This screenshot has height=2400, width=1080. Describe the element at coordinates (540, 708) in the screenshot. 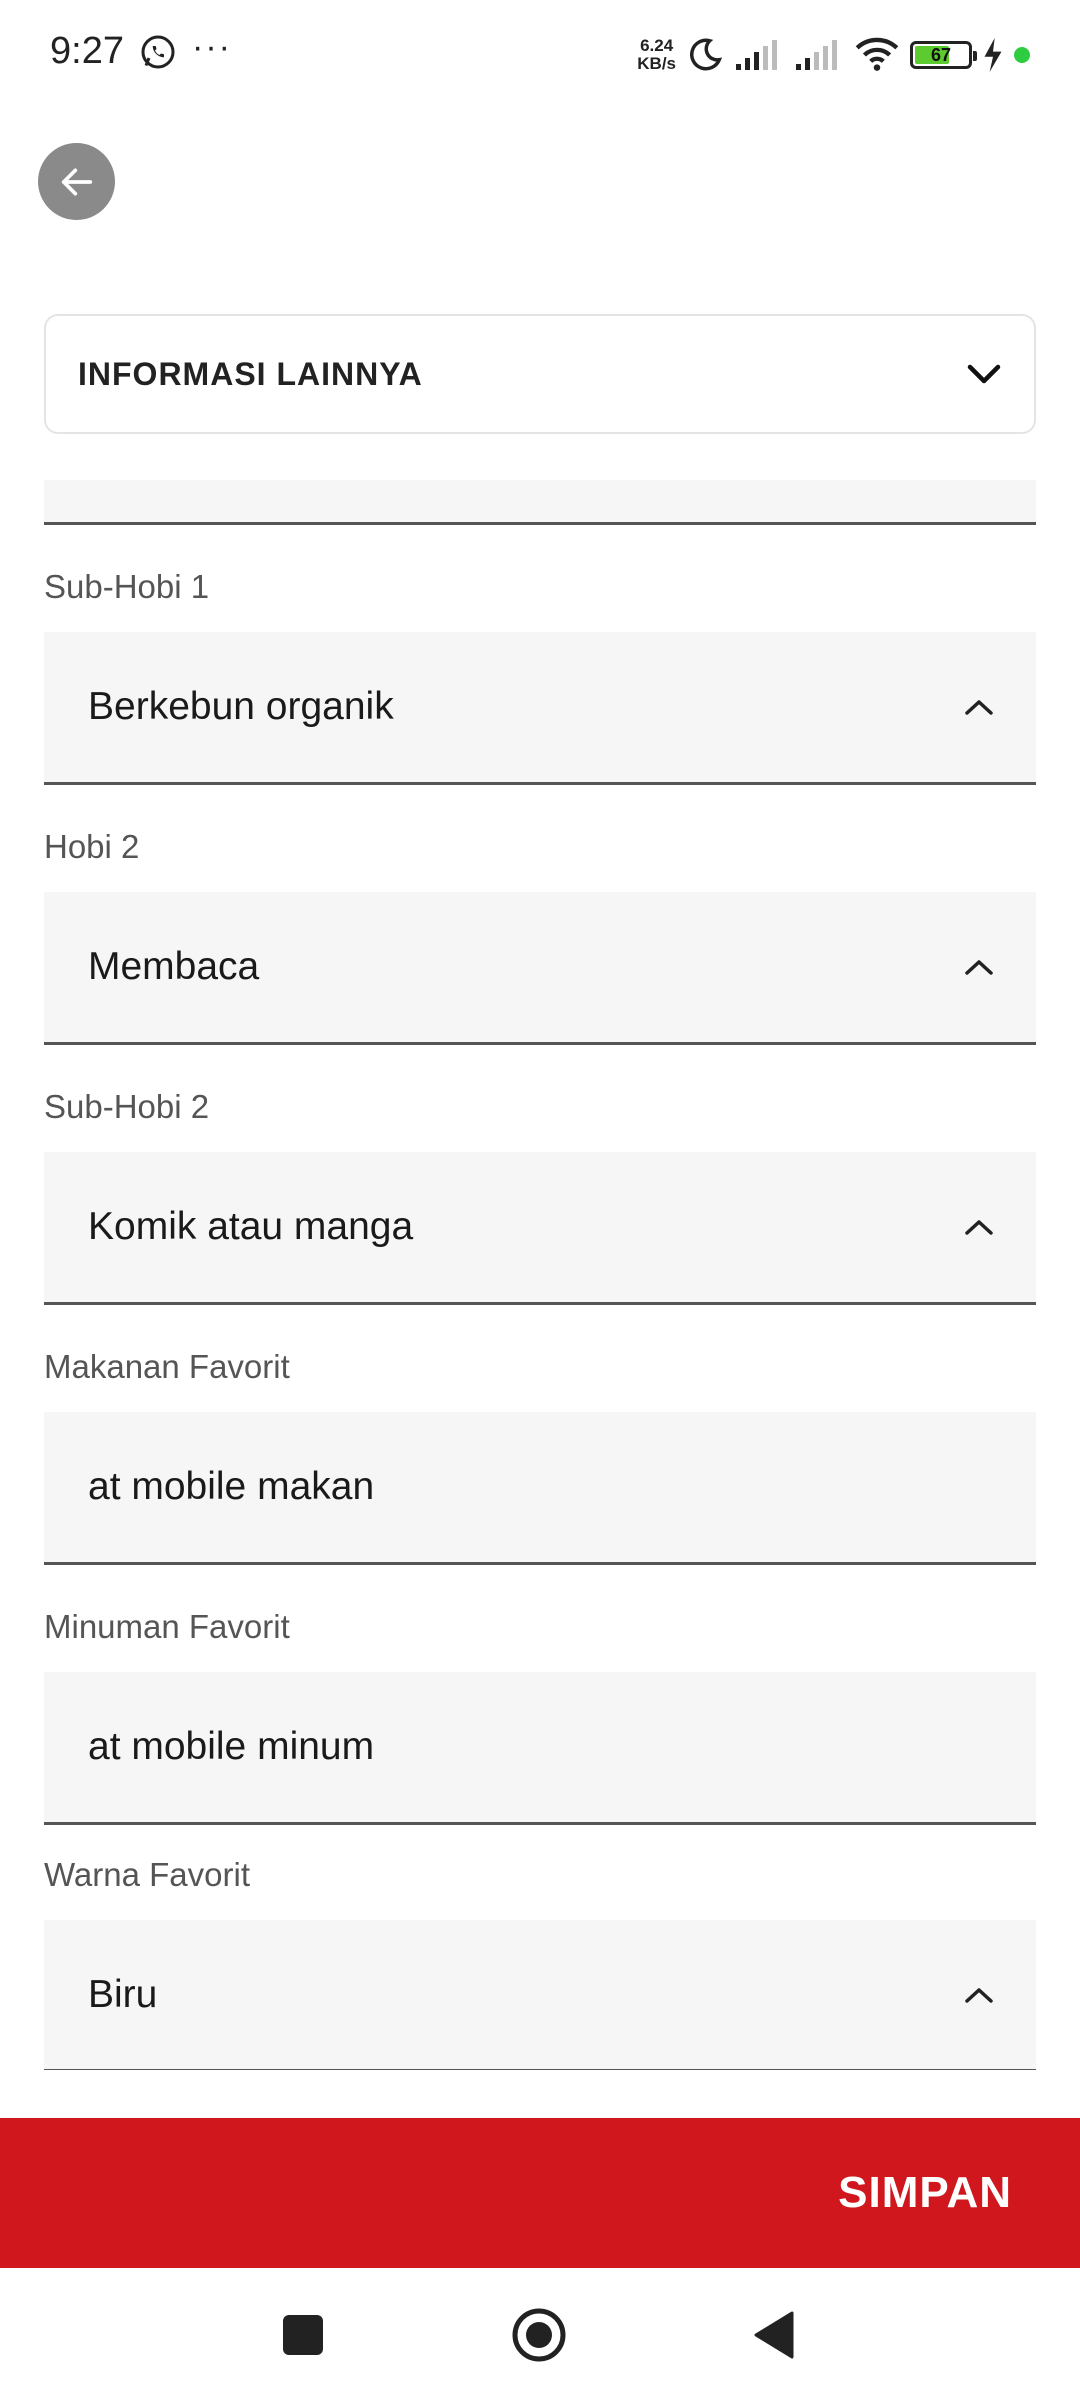

I see `sub-hobi-1-dropdown: Berkebun organik` at that location.